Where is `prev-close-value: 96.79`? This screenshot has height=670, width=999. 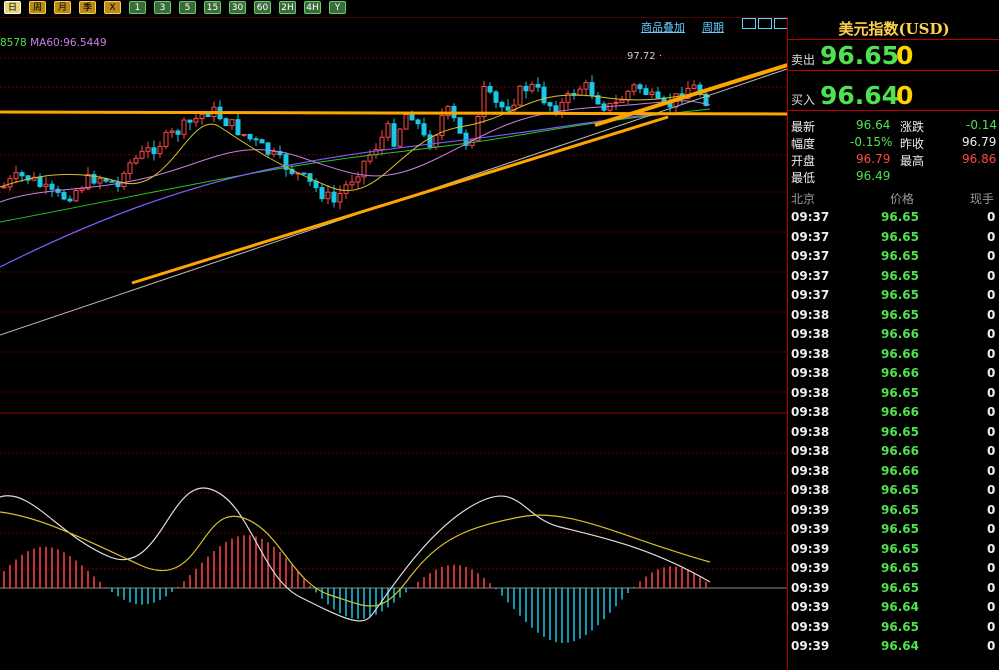
prev-close-value: 96.79 is located at coordinates (979, 142).